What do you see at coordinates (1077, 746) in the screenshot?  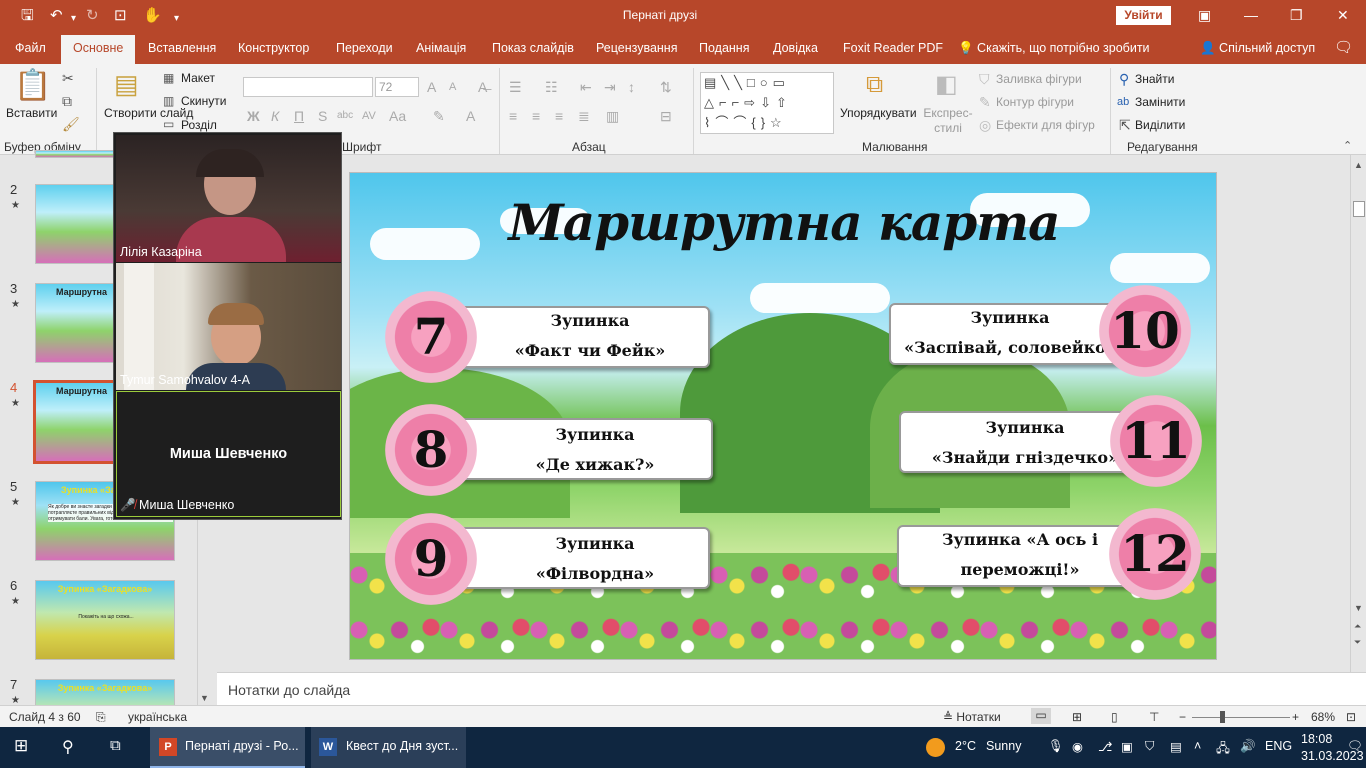 I see `zoom-tray-icon: ◉` at bounding box center [1077, 746].